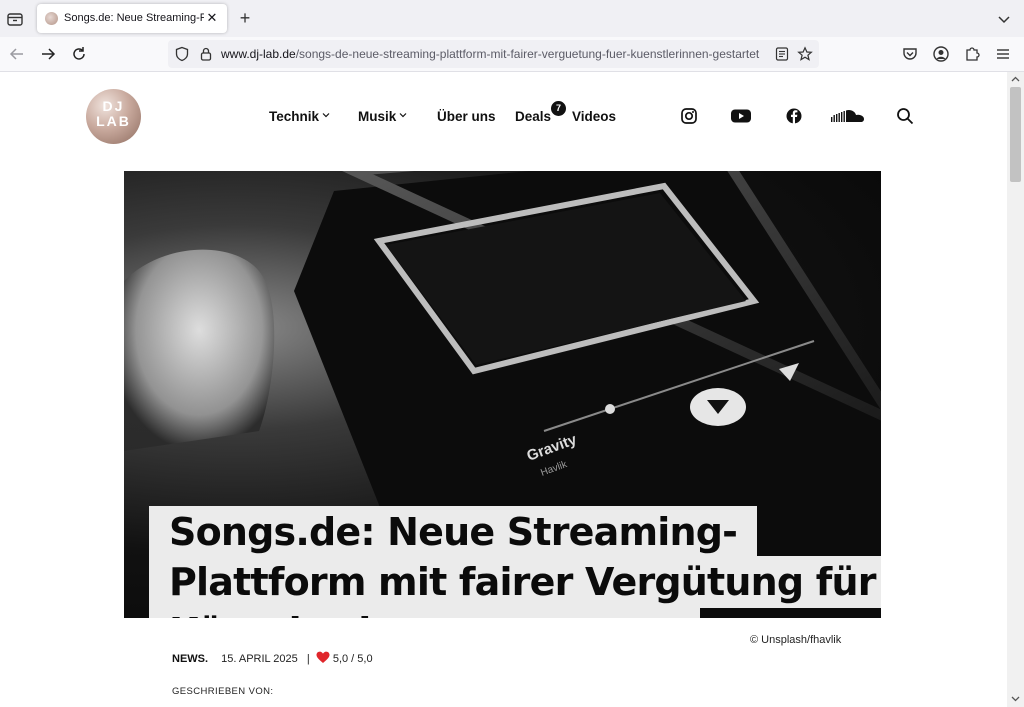 Image resolution: width=1024 pixels, height=707 pixels. What do you see at coordinates (910, 54) in the screenshot?
I see `pocket-icon` at bounding box center [910, 54].